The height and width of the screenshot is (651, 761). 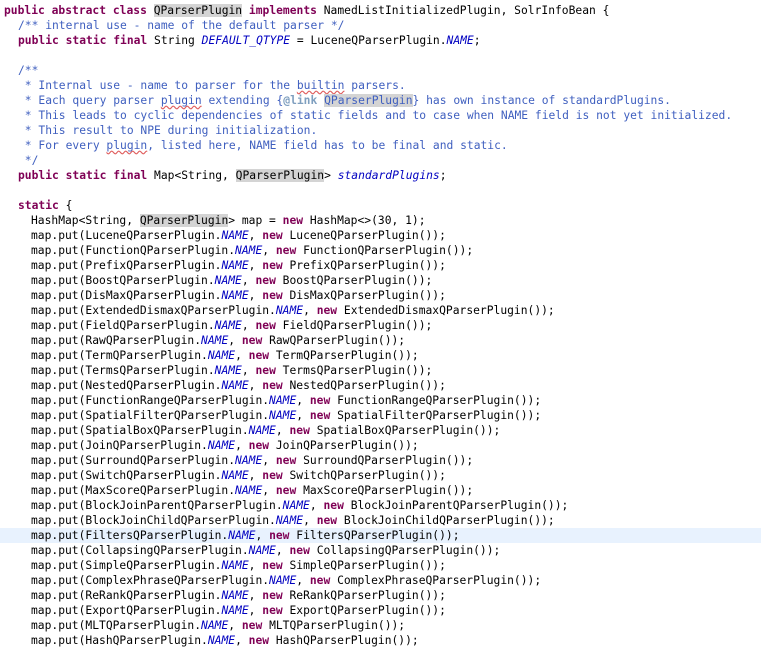 What do you see at coordinates (380, 205) in the screenshot?
I see `code-line-static-block: static {` at bounding box center [380, 205].